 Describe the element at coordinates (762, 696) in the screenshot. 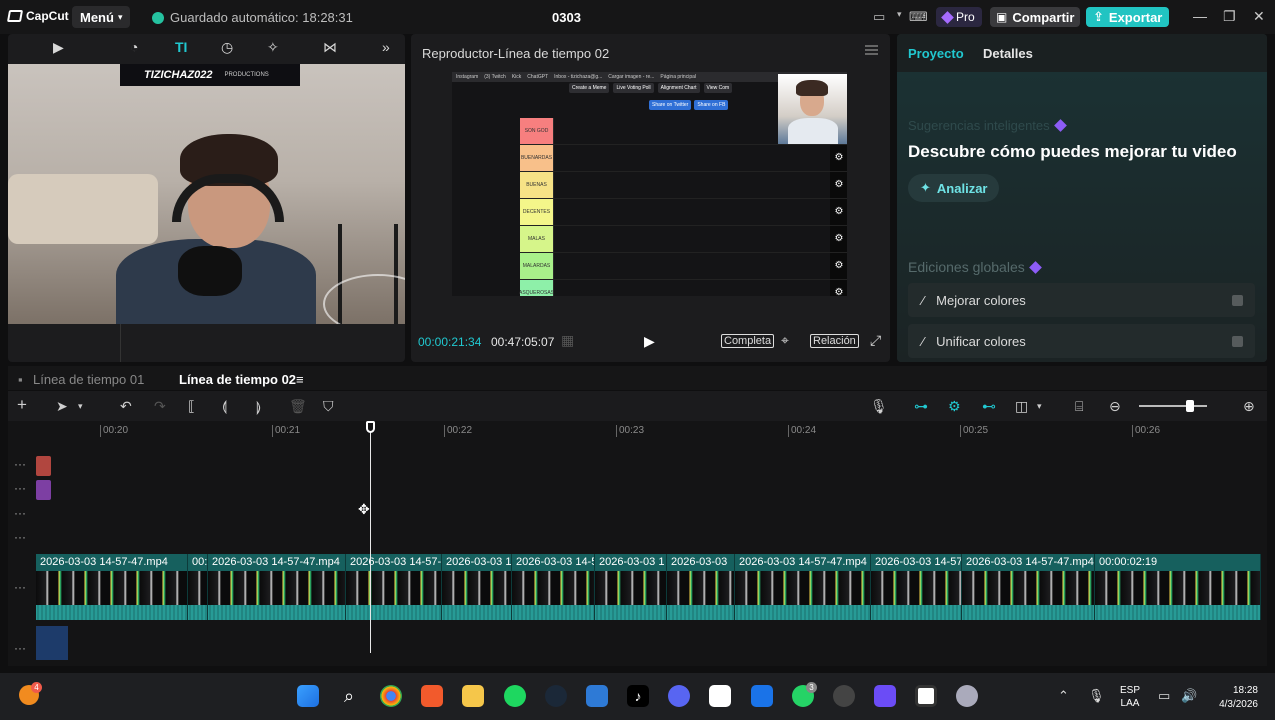

I see `document-icon` at that location.